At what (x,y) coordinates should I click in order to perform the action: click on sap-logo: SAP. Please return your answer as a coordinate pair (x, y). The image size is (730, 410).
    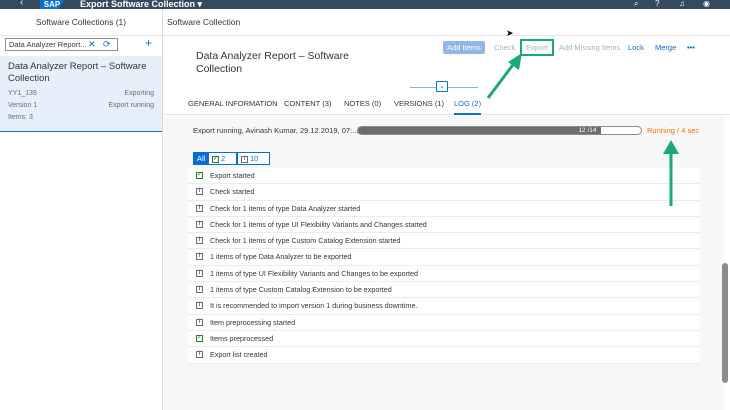
    Looking at the image, I should click on (52, 4).